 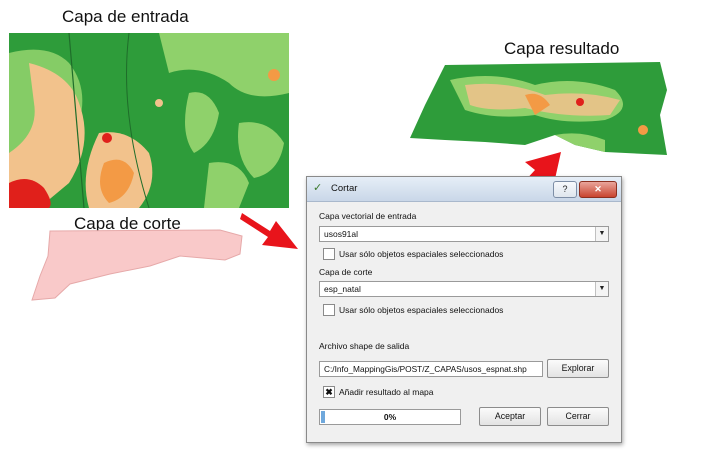 I want to click on add-result-checkbox: ✖, so click(x=329, y=392).